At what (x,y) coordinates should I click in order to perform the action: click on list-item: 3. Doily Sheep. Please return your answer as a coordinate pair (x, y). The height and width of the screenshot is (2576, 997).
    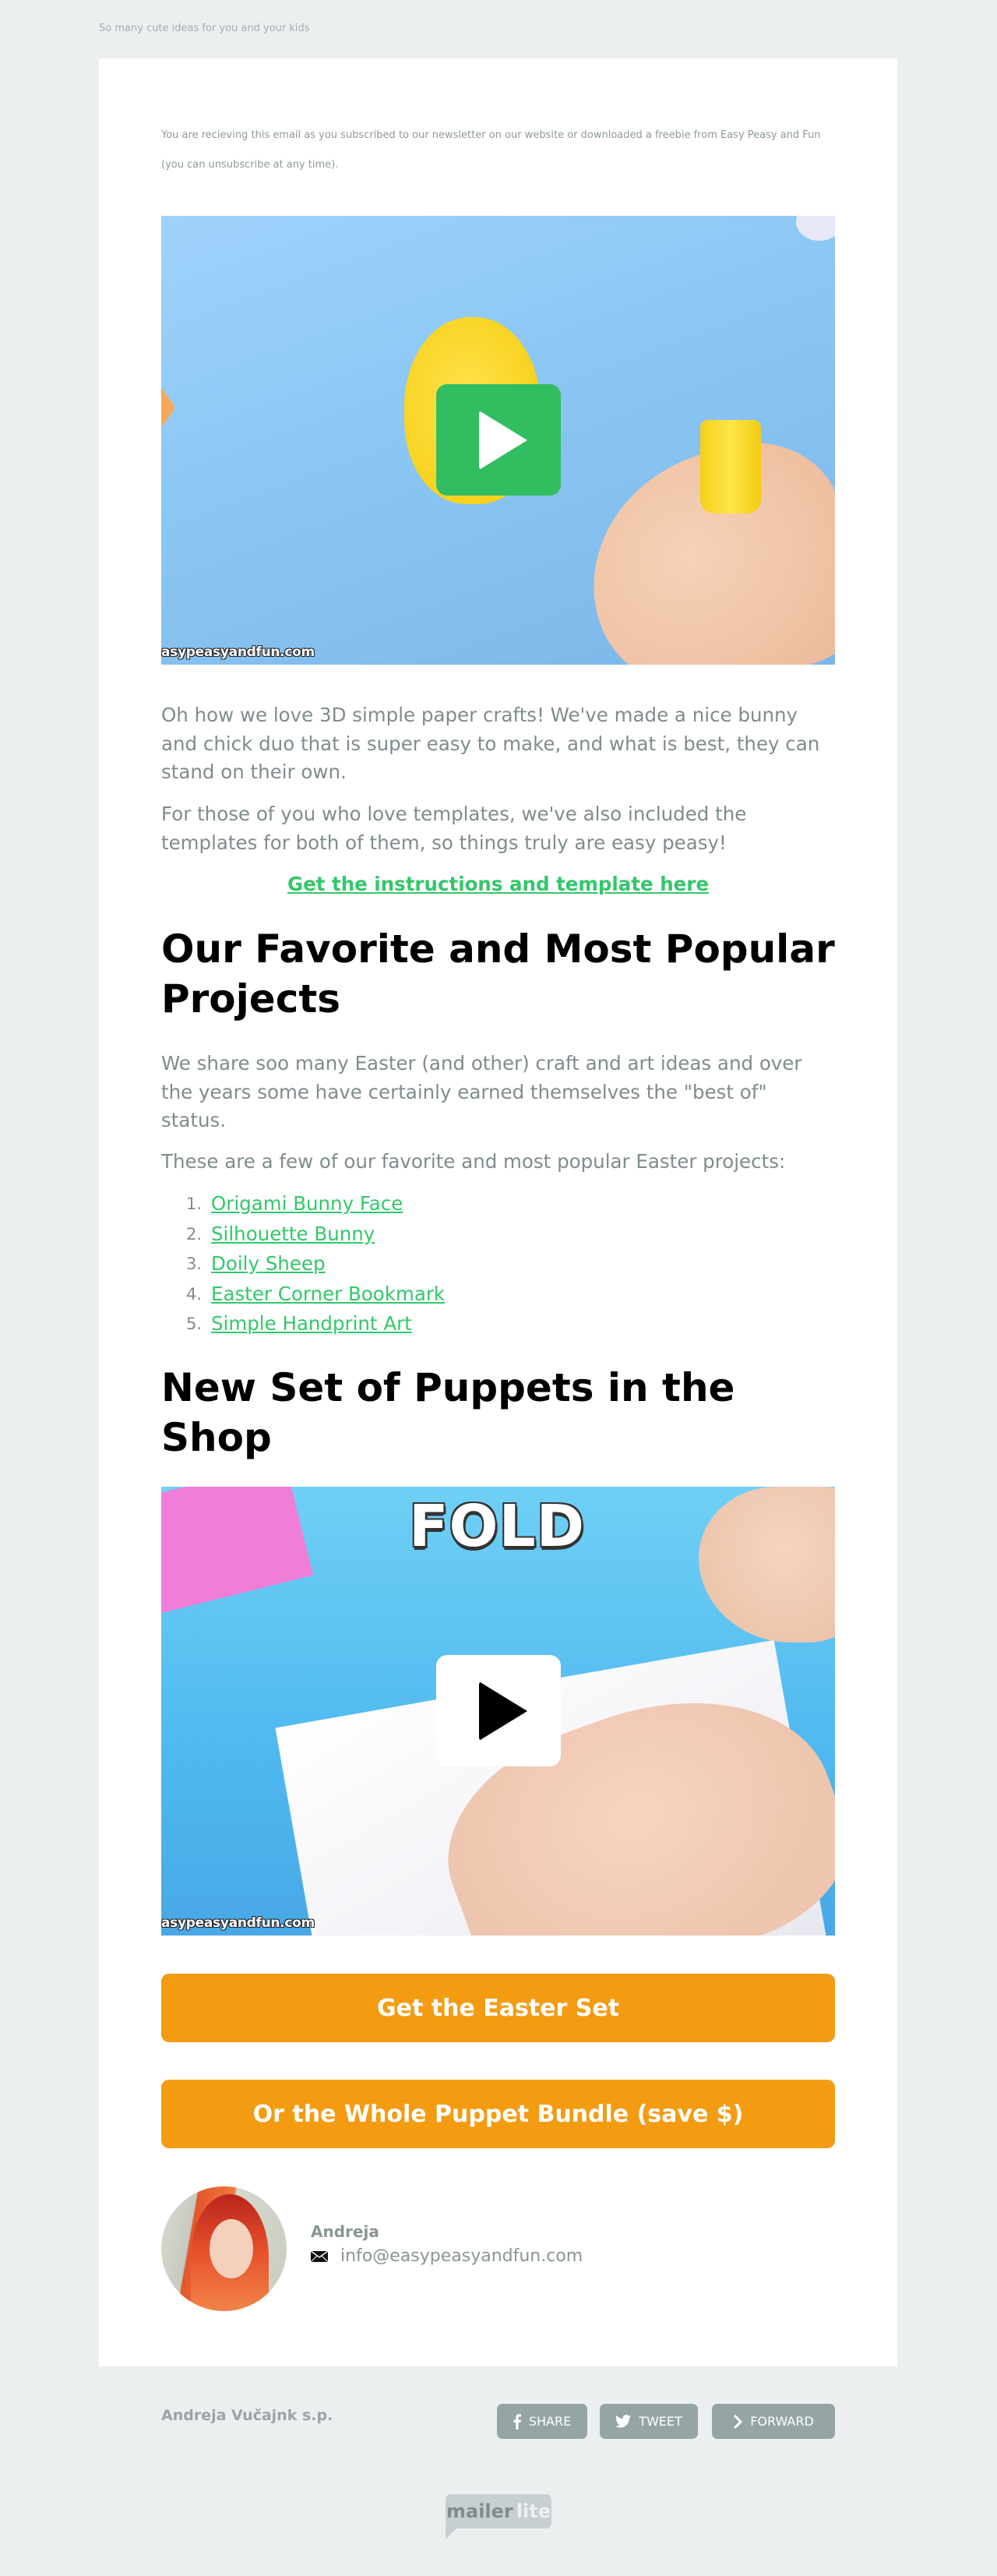
    Looking at the image, I should click on (498, 1264).